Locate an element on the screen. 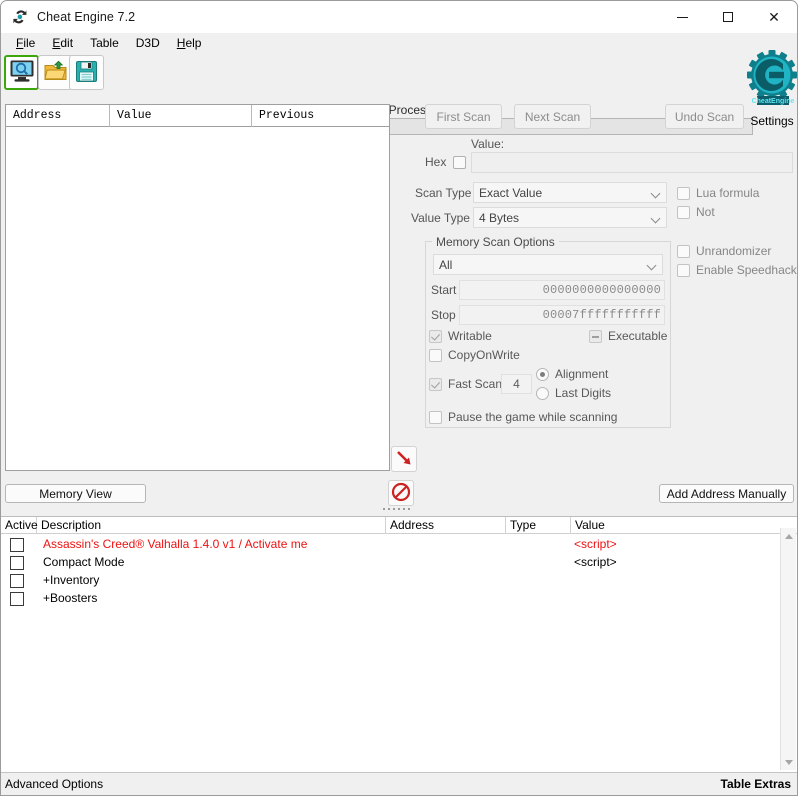 The width and height of the screenshot is (798, 796). hex-checkbox is located at coordinates (459, 162).